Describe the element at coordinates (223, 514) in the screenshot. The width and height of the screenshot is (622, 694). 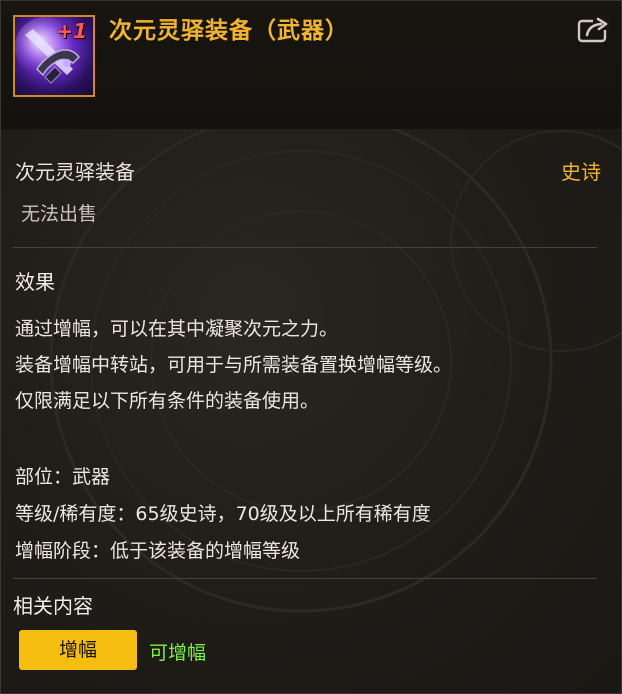
I see `condition-level-rarity: 等级/稀有度：65级史诗，70级及以上所有稀有度` at that location.